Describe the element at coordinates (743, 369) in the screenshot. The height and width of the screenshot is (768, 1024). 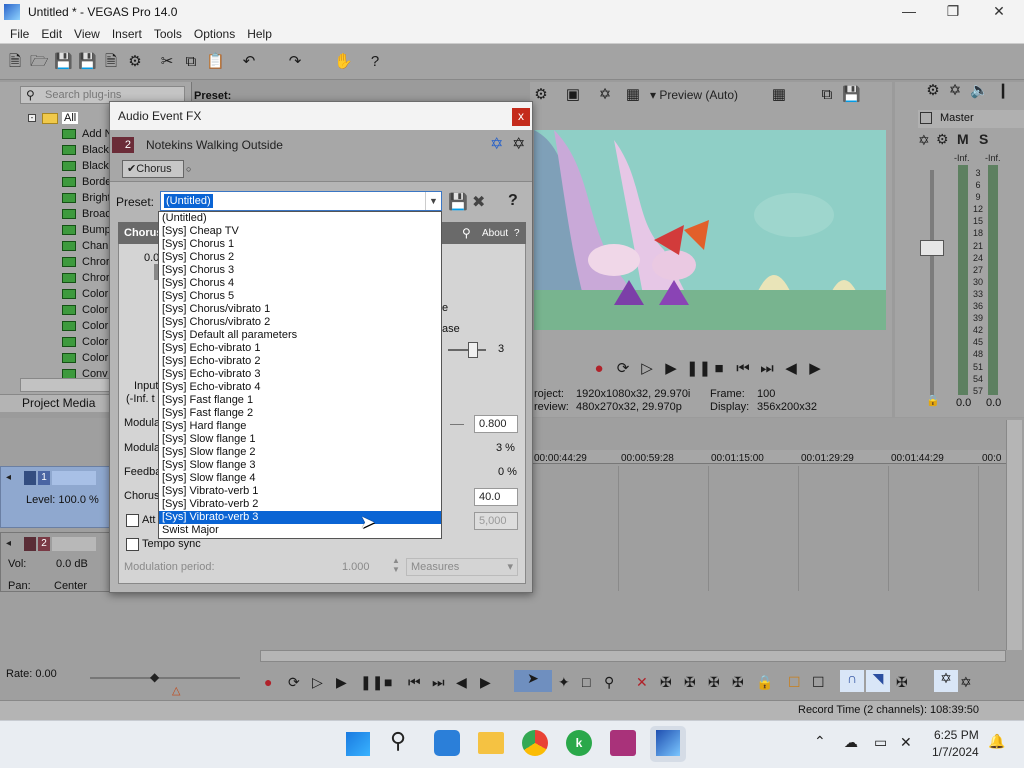
I see `go-to-start-icon: ⏮` at that location.